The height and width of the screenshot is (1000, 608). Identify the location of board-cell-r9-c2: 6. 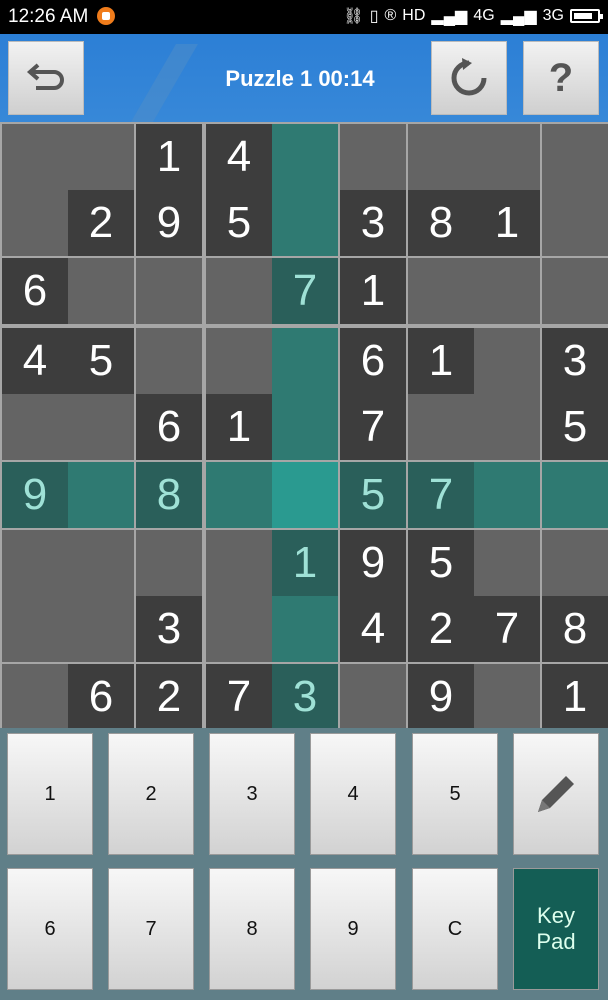
(101, 697).